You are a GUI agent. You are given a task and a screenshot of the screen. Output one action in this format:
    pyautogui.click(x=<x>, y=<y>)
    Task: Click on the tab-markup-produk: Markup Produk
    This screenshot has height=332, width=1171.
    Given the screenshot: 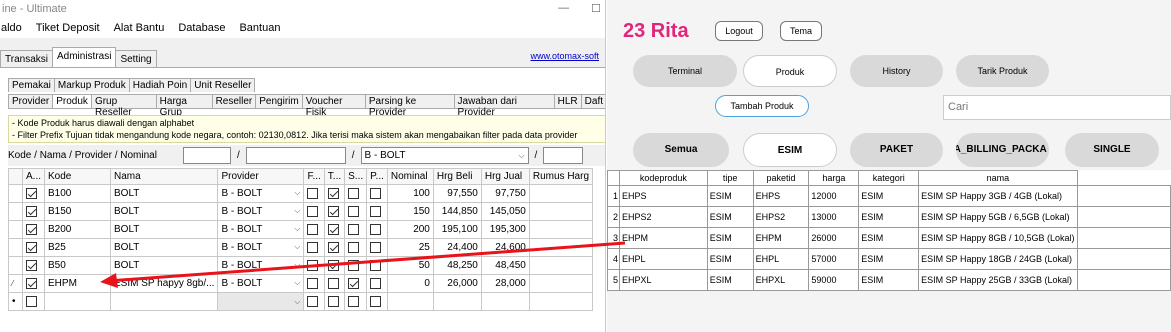 What is the action you would take?
    pyautogui.click(x=91, y=85)
    